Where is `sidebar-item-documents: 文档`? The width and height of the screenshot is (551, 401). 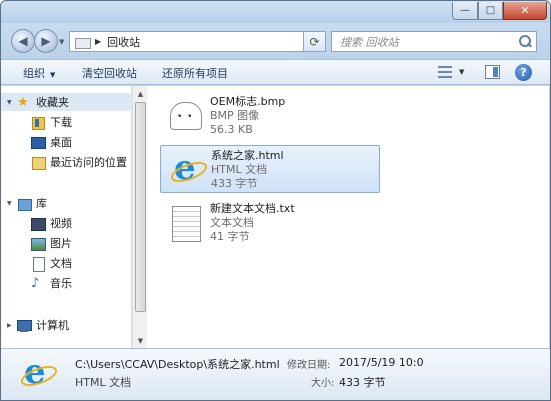
sidebar-item-documents: 文档 is located at coordinates (66, 263).